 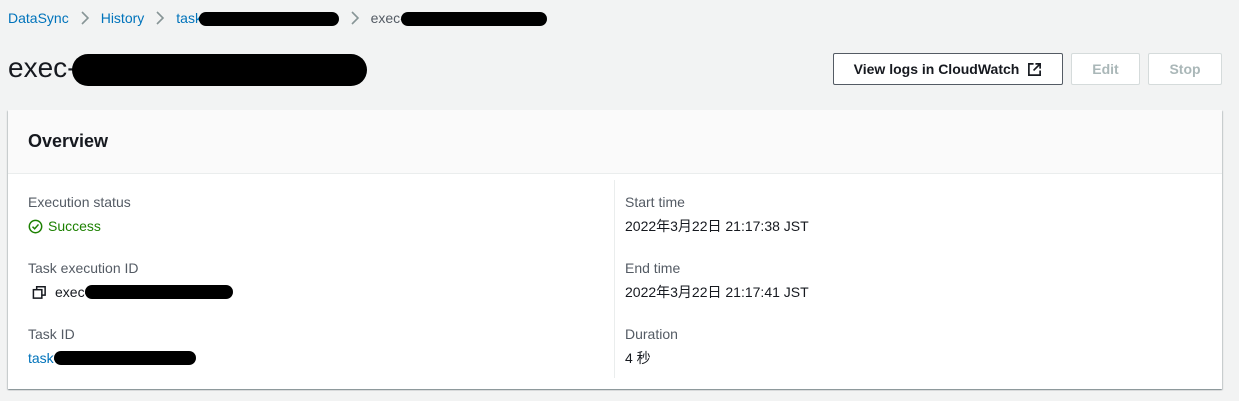 I want to click on breadcrumb-execution: exec-, so click(x=458, y=18).